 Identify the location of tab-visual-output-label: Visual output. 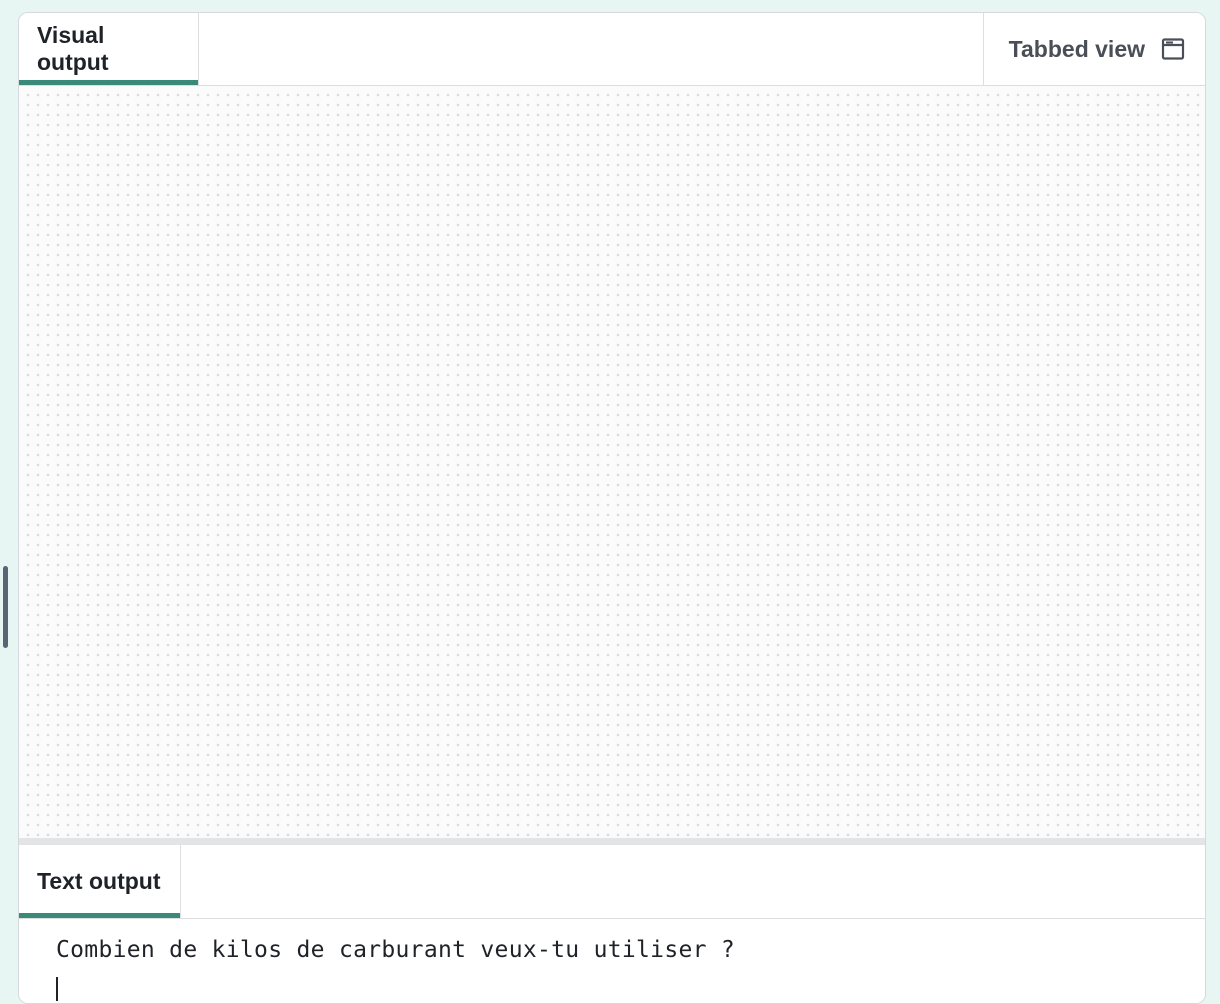
(73, 48).